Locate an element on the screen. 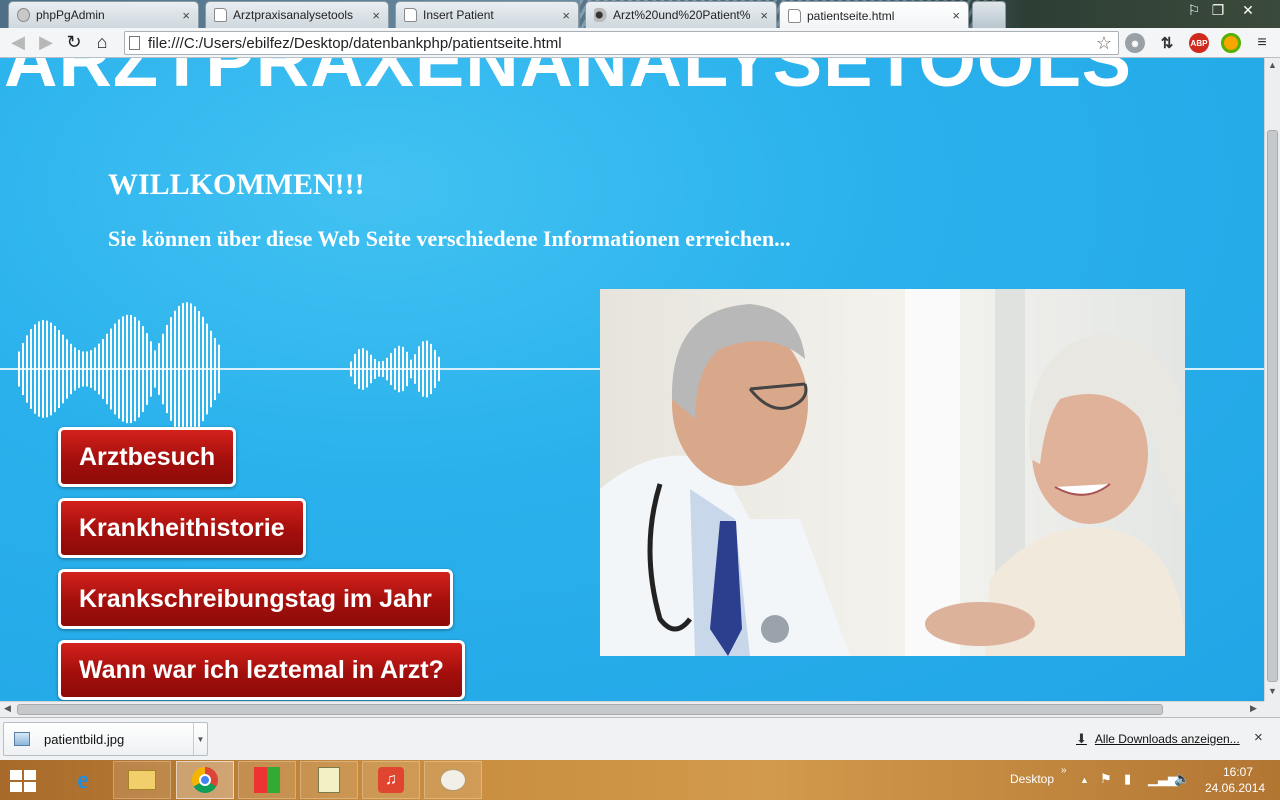  download-item: patientbild.jpg ▼ is located at coordinates (105, 739).